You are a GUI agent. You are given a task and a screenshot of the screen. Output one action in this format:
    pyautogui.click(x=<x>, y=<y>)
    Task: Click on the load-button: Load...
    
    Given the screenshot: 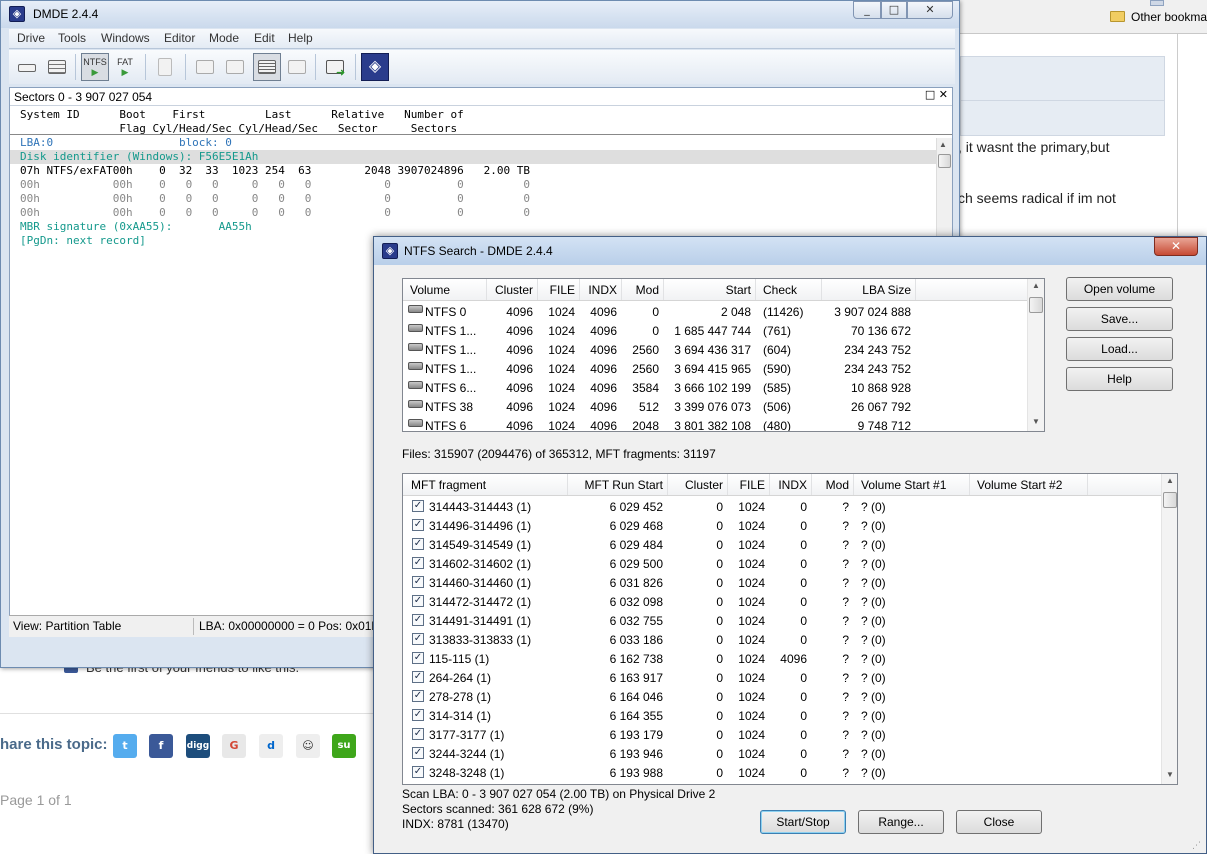 What is the action you would take?
    pyautogui.click(x=1119, y=349)
    